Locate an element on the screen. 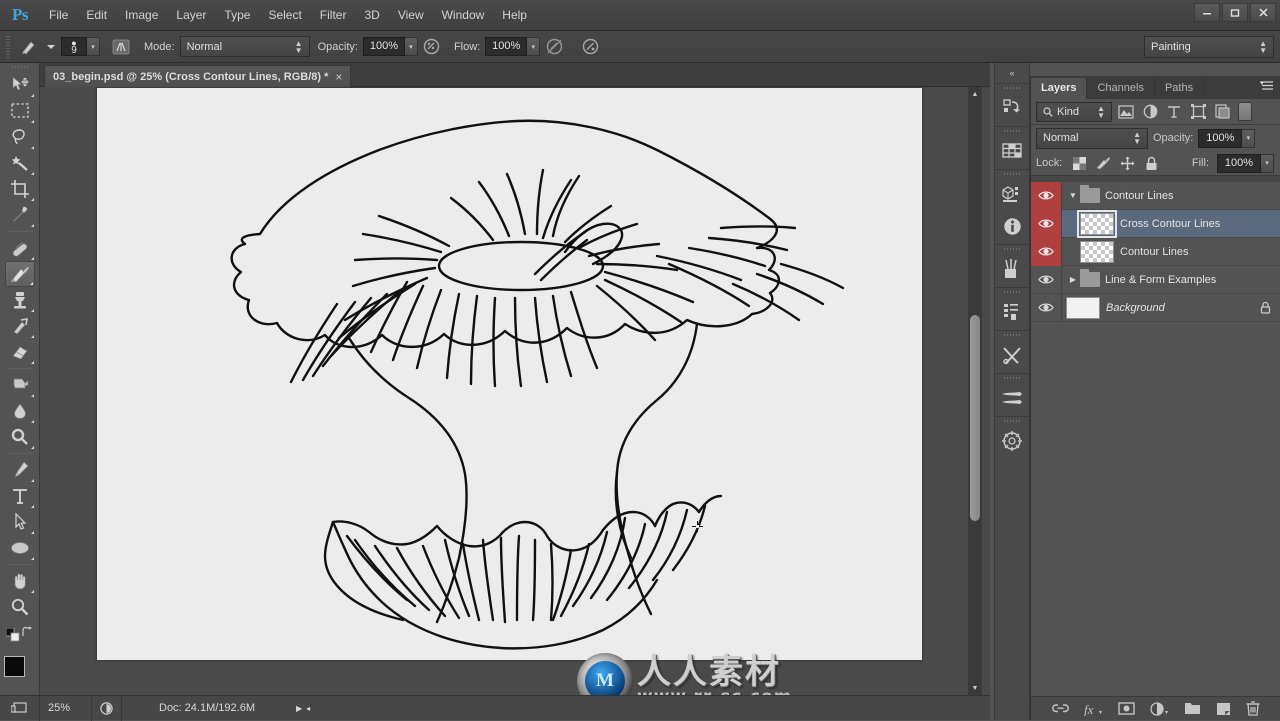 This screenshot has width=1280, height=721. default-colors-icon is located at coordinates (13, 640).